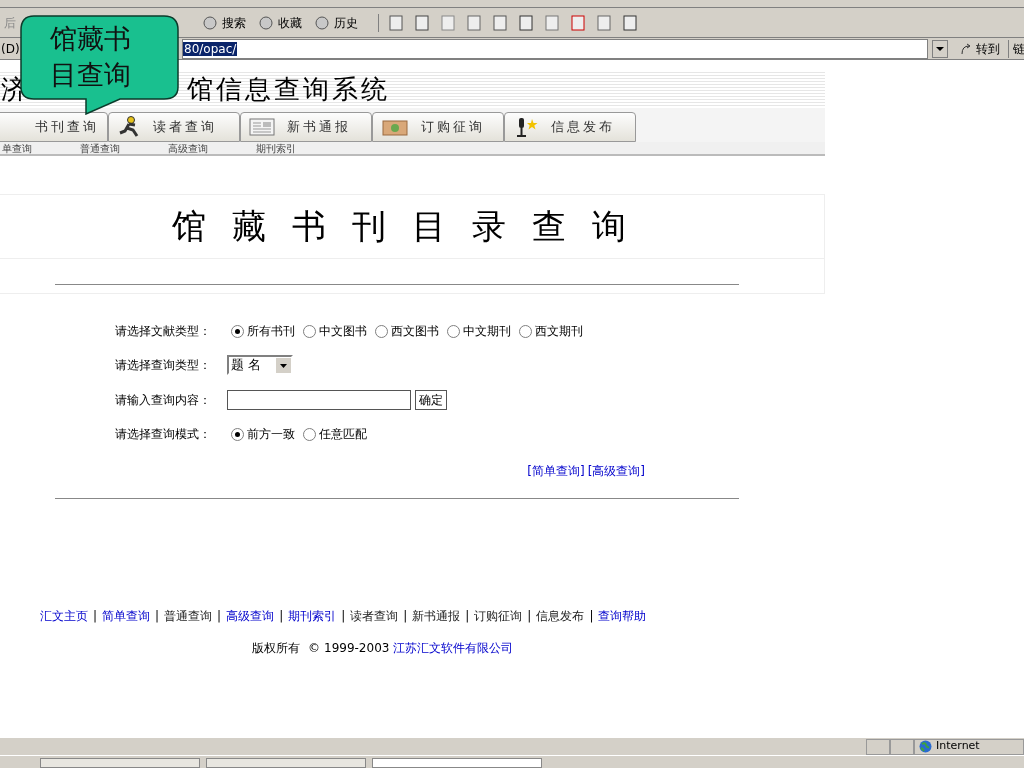  Describe the element at coordinates (271, 434) in the screenshot. I see `radio-label: 前方一致` at that location.